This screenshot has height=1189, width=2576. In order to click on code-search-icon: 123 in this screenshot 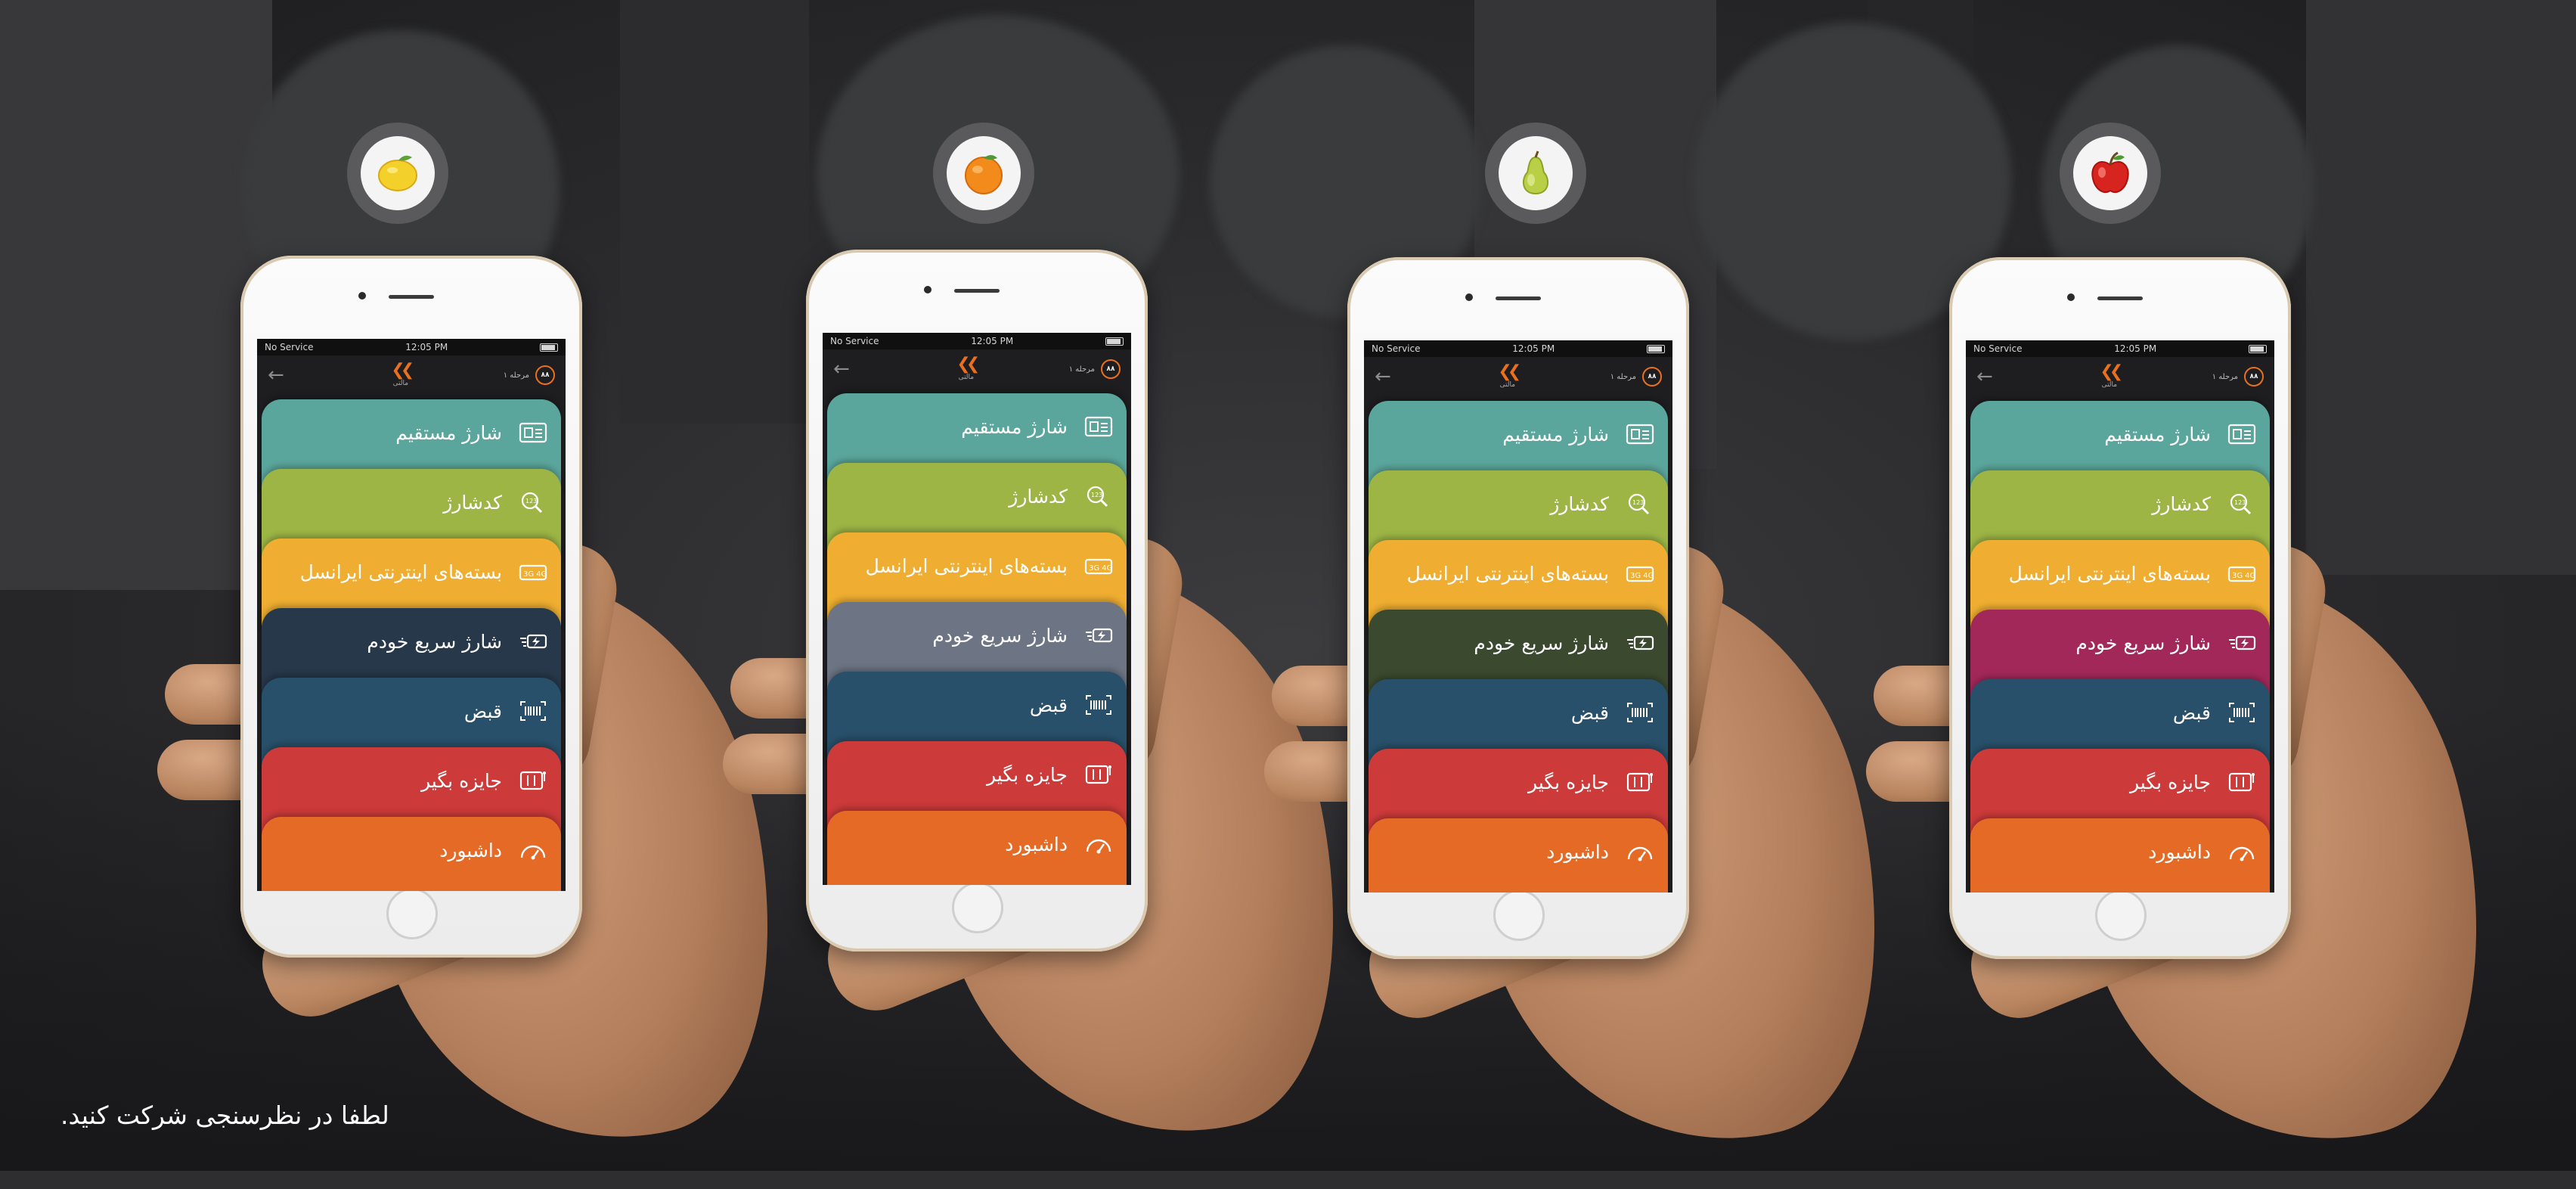, I will do `click(1098, 496)`.